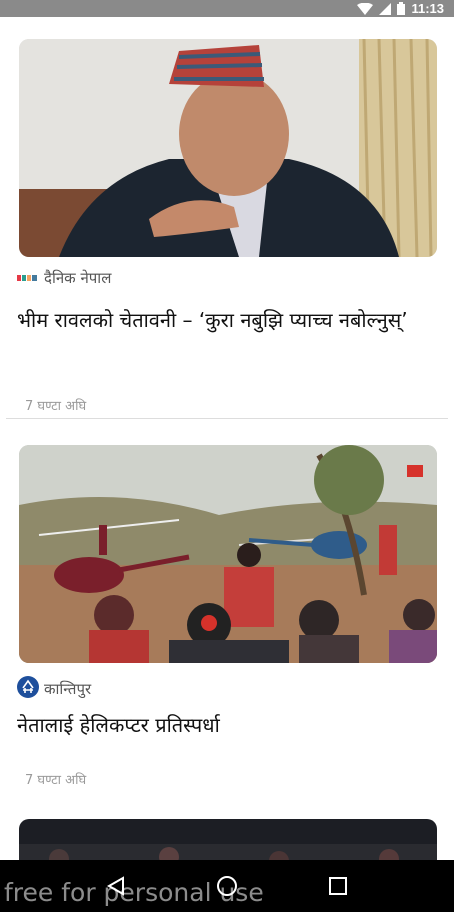 This screenshot has height=912, width=454. Describe the element at coordinates (116, 886) in the screenshot. I see `back-icon` at that location.